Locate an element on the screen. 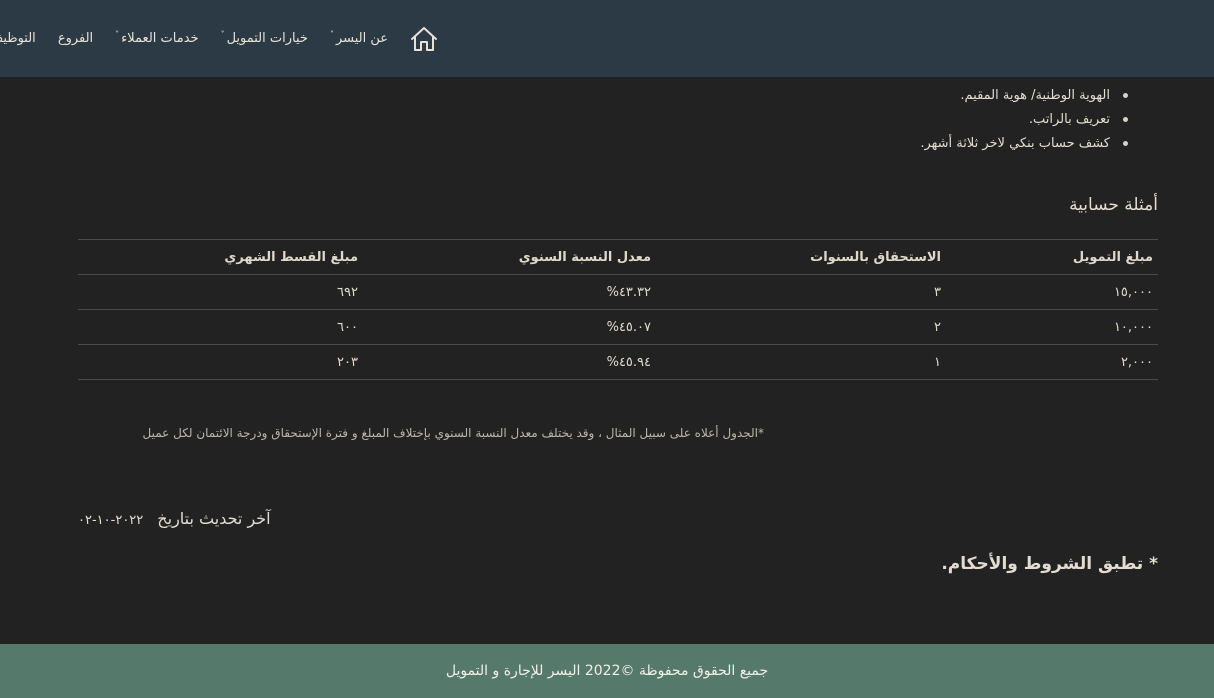 Image resolution: width=1214 pixels, height=698 pixels. table-cell: ٦٠٠ is located at coordinates (222, 327).